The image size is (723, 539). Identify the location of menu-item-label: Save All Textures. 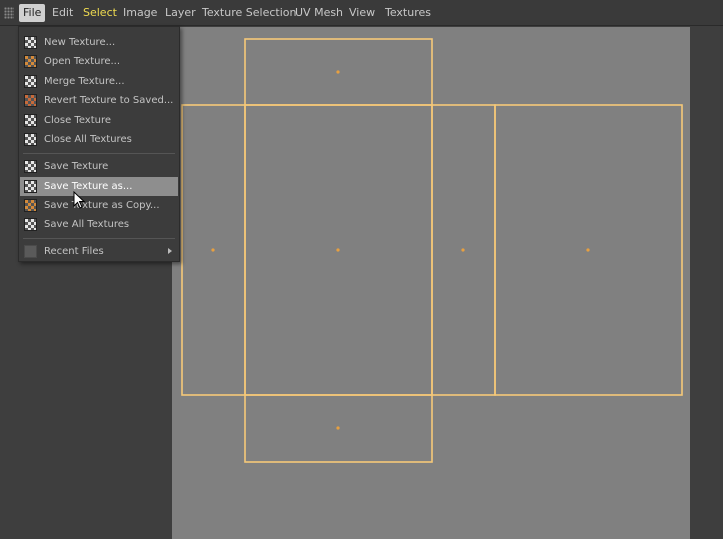
(87, 224).